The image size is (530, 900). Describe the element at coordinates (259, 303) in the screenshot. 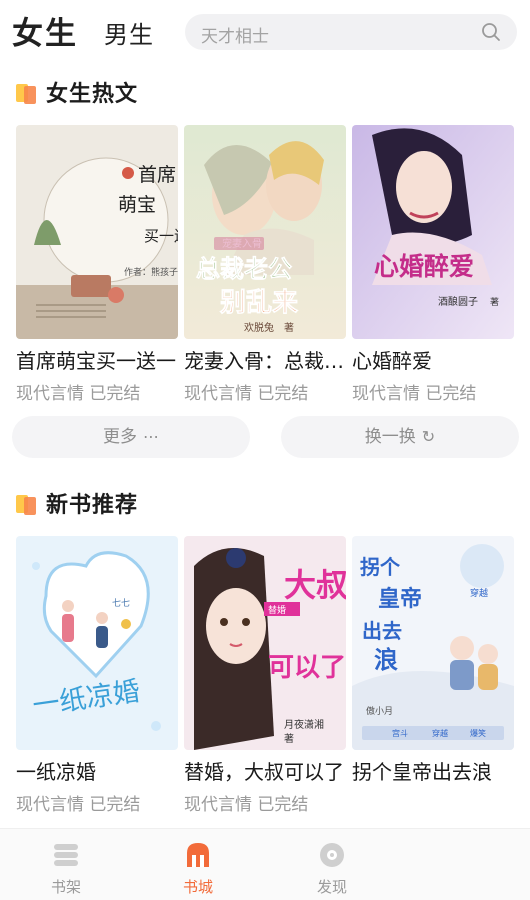

I see `cover-title-2: 别乱来` at that location.